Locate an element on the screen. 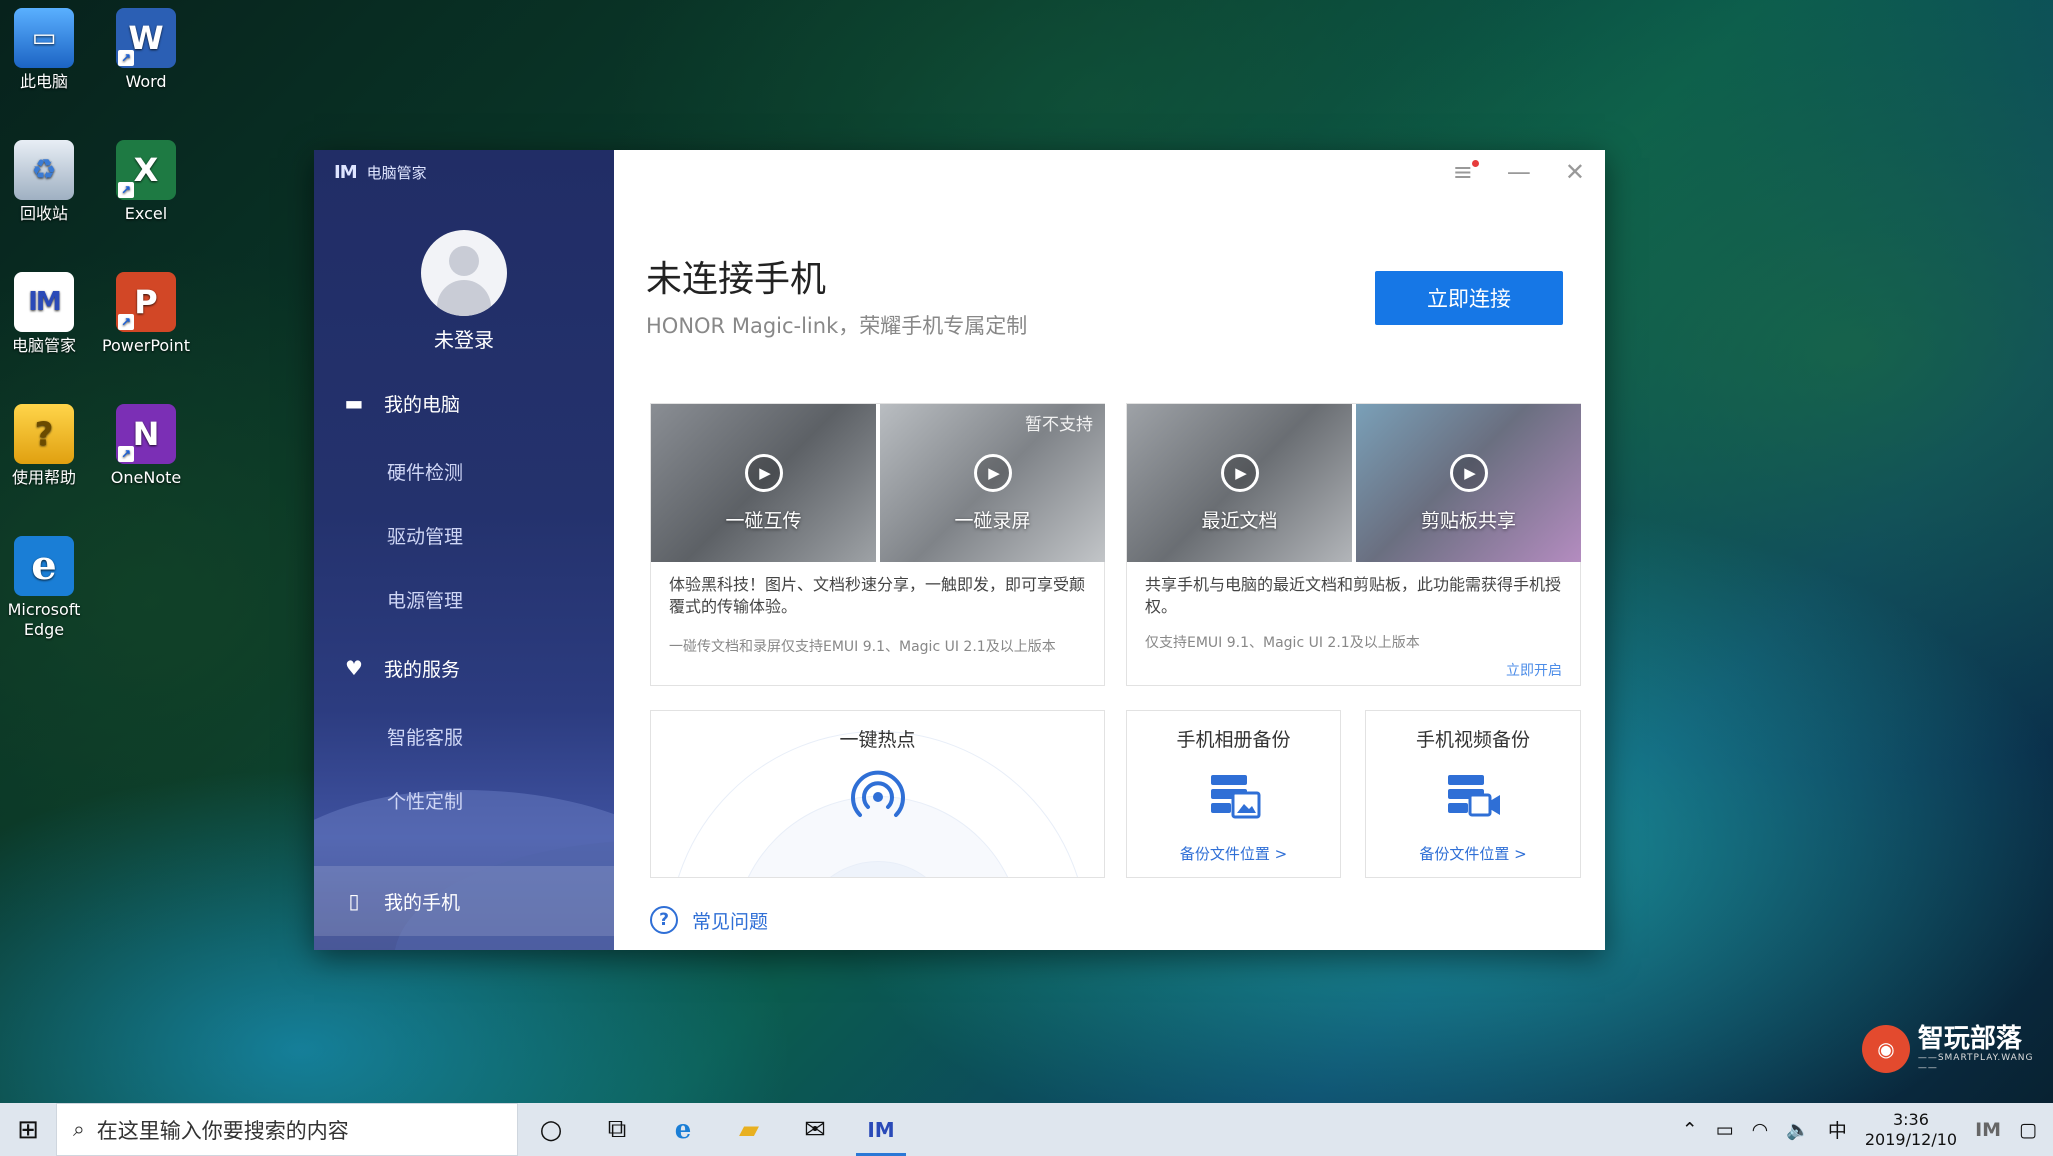 This screenshot has width=2053, height=1156. notification-center-icon: ▢ is located at coordinates (2028, 1130).